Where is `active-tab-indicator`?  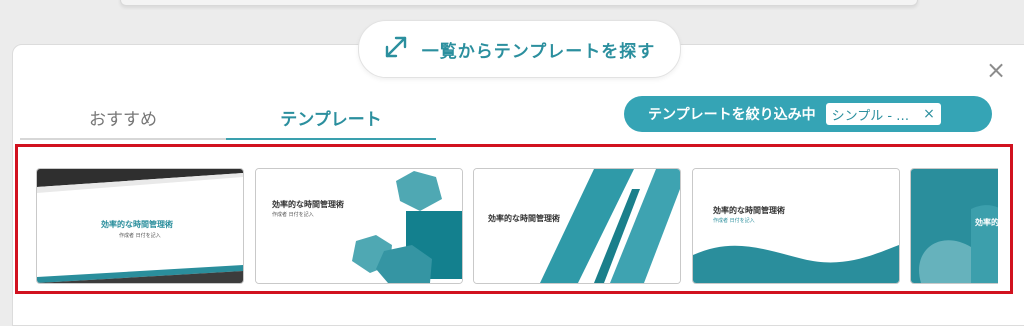
active-tab-indicator is located at coordinates (331, 139).